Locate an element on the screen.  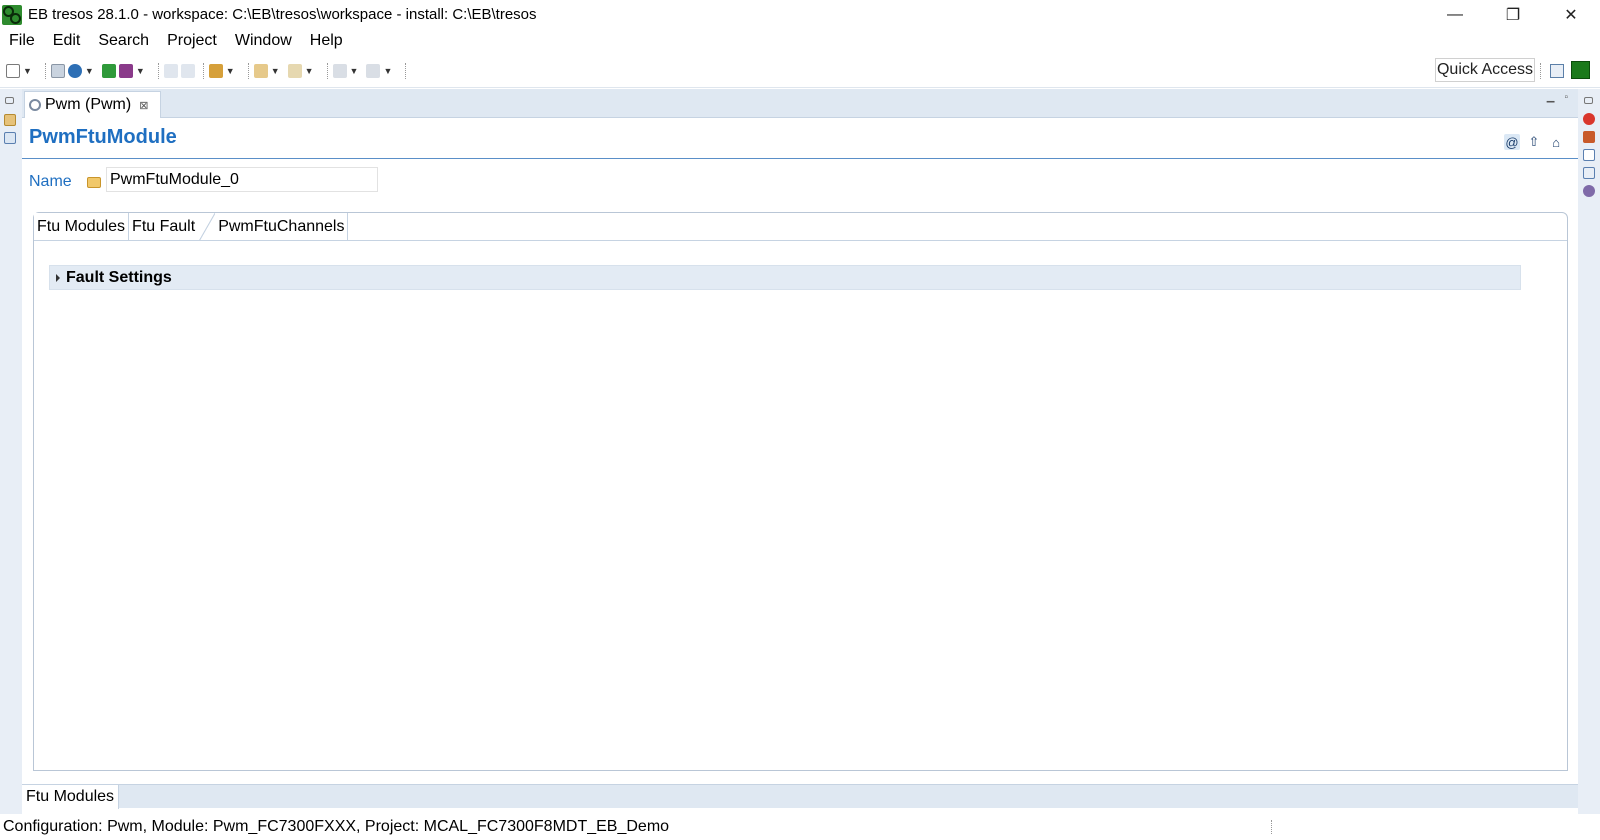
forward-dropdown-icon: ▼ is located at coordinates (309, 71).